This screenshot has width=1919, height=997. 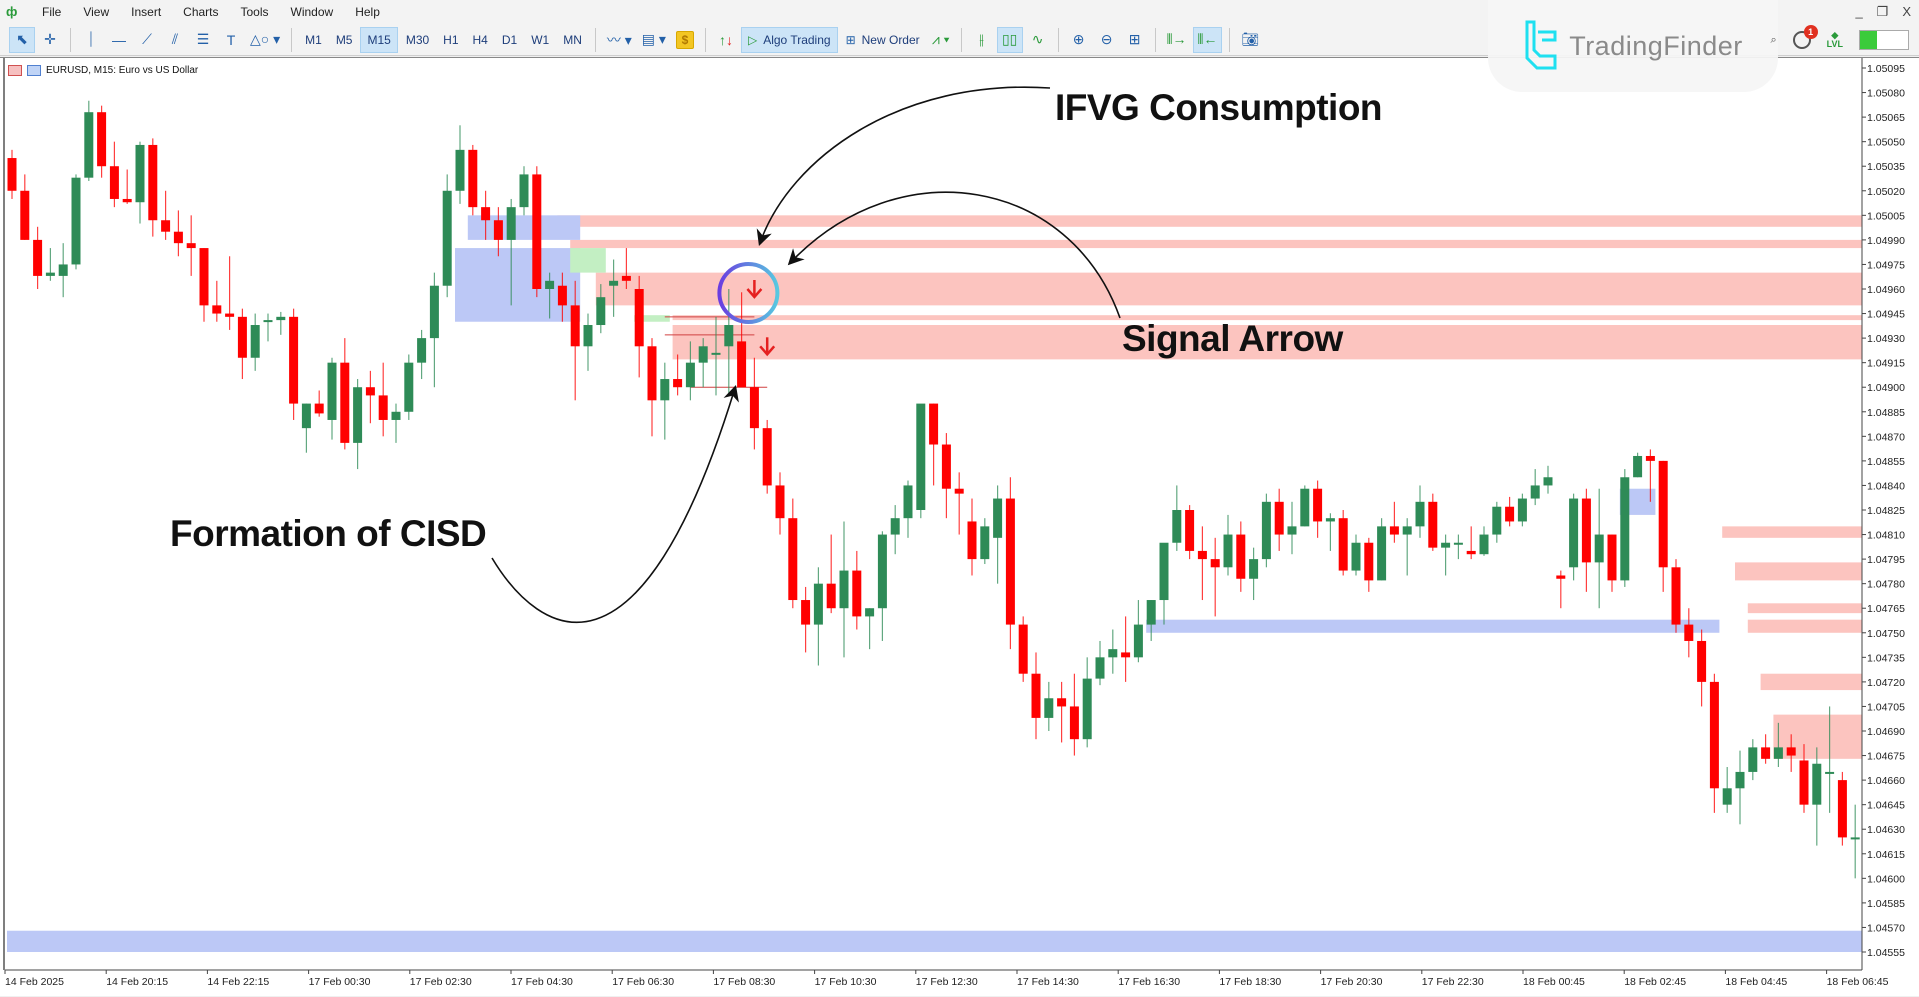 I want to click on time-tick-label: 17 Feb 02:30, so click(x=441, y=982).